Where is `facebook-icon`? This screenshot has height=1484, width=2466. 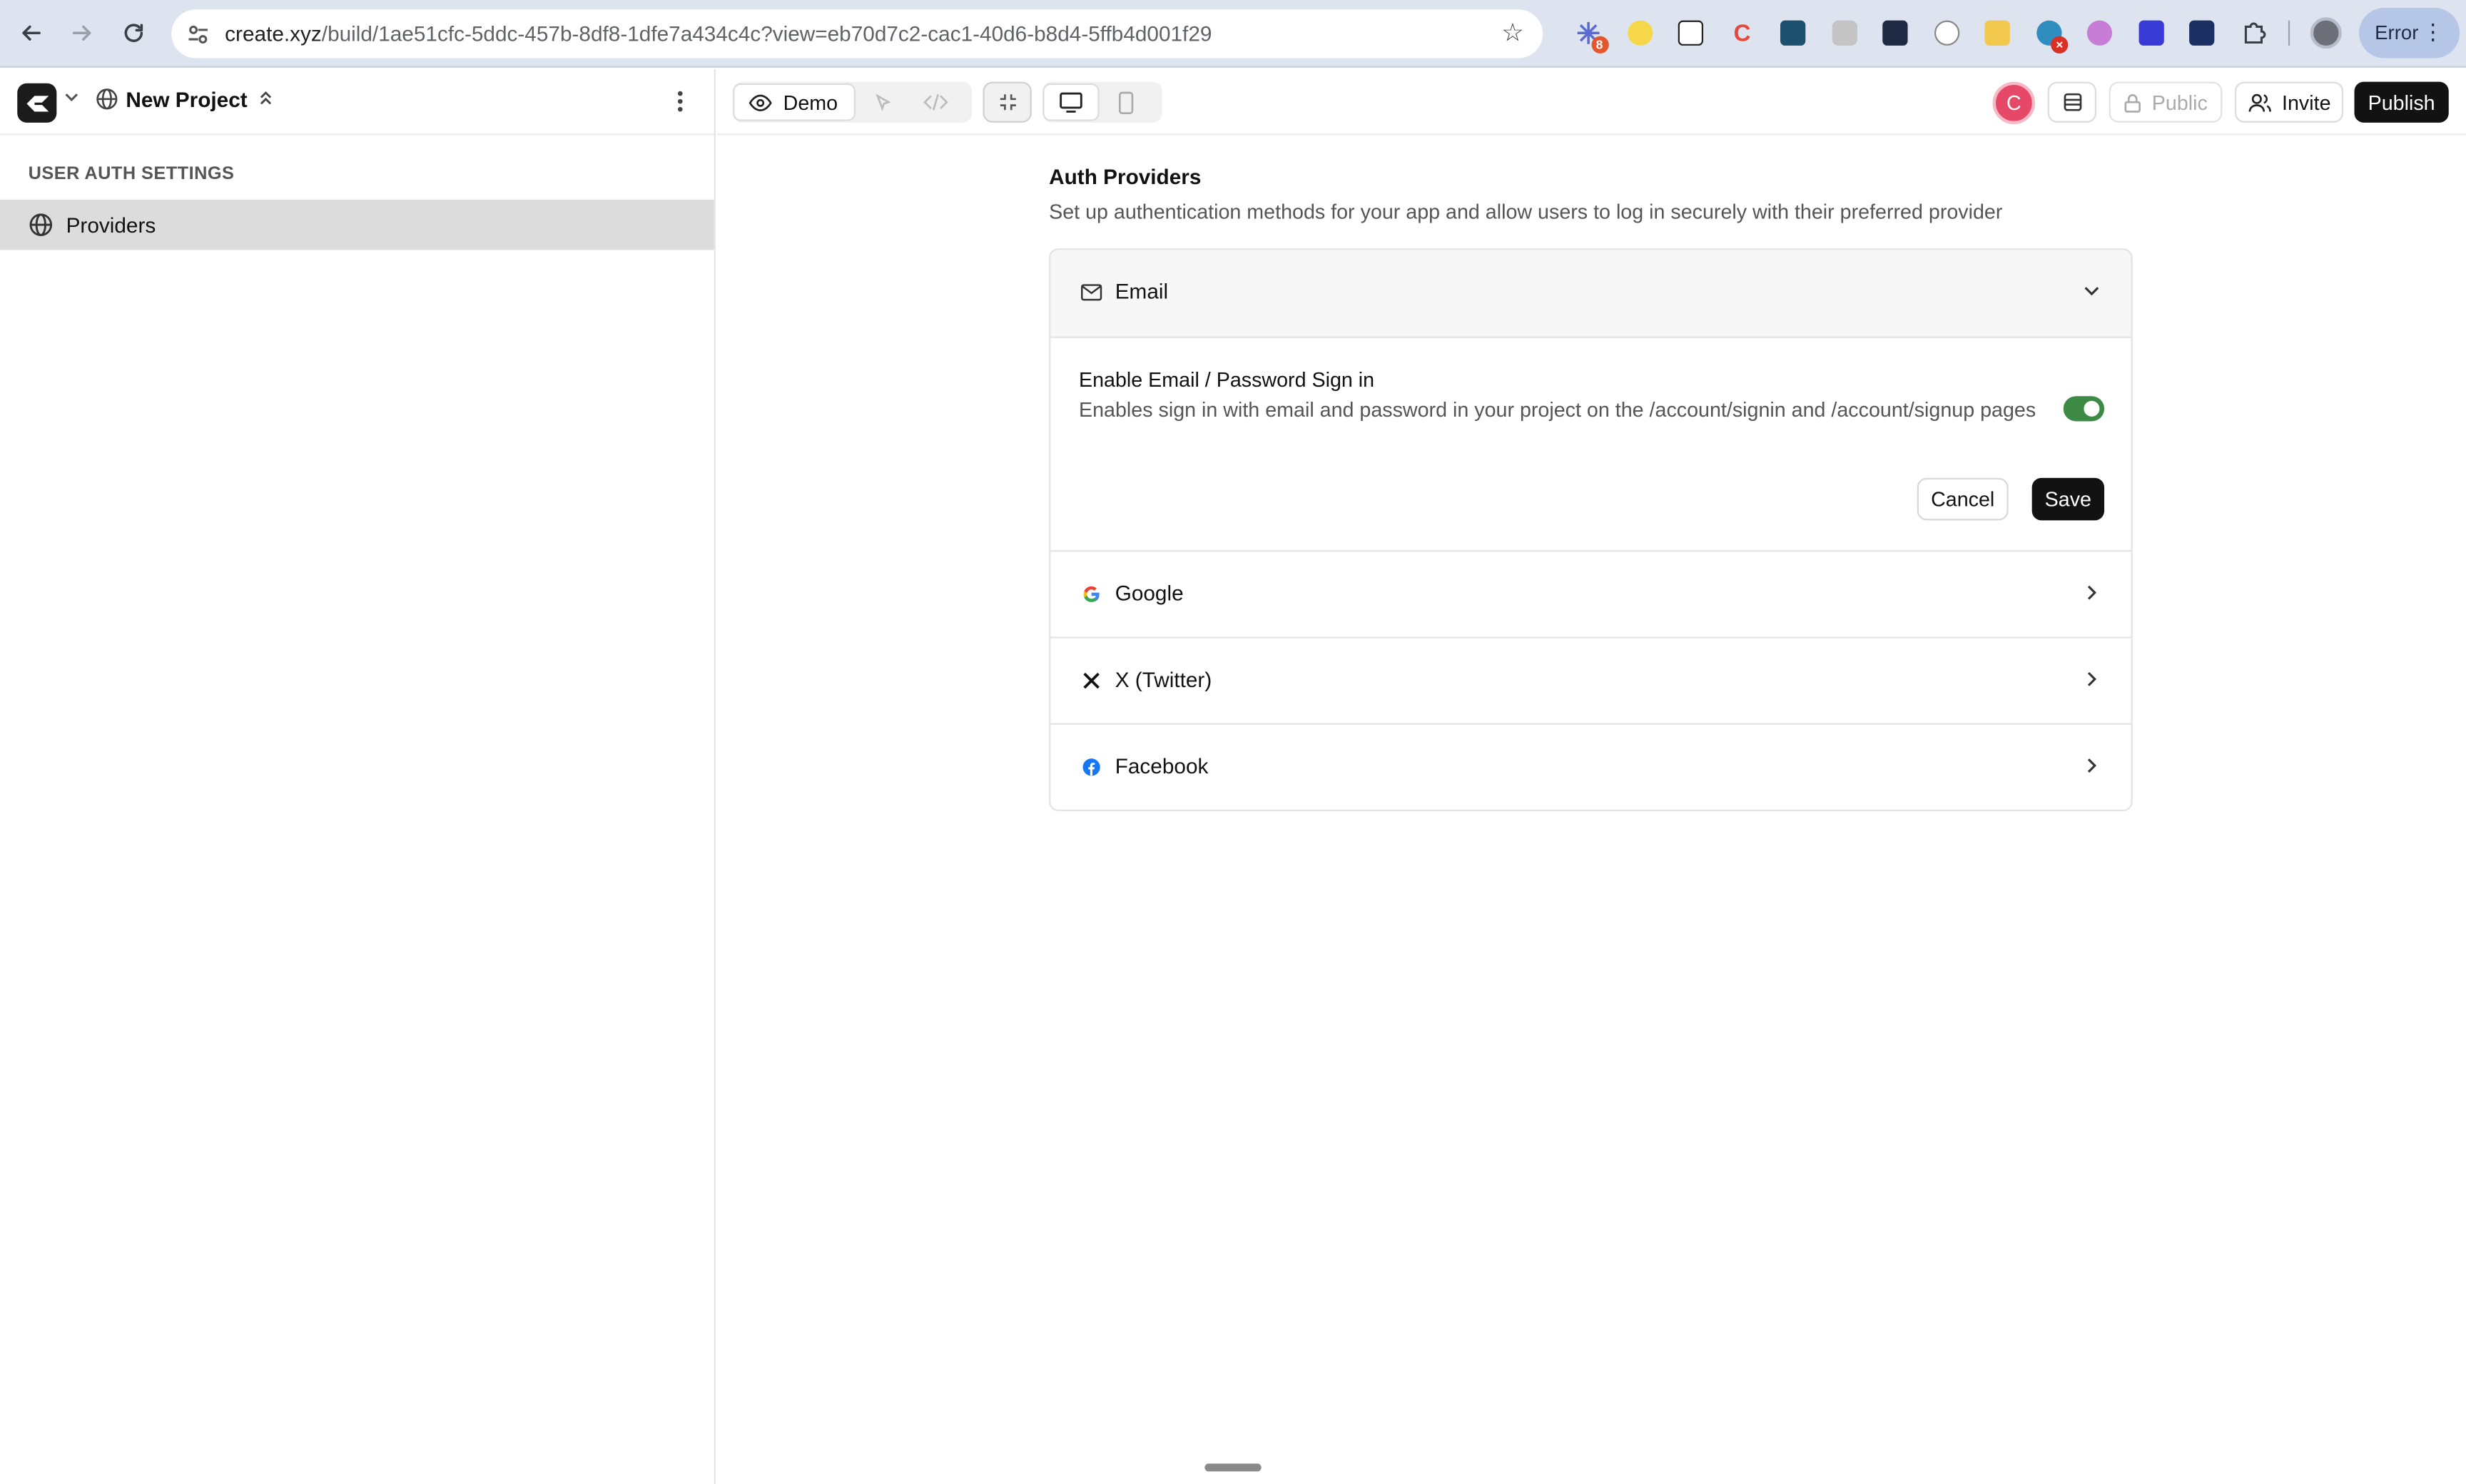 facebook-icon is located at coordinates (1091, 767).